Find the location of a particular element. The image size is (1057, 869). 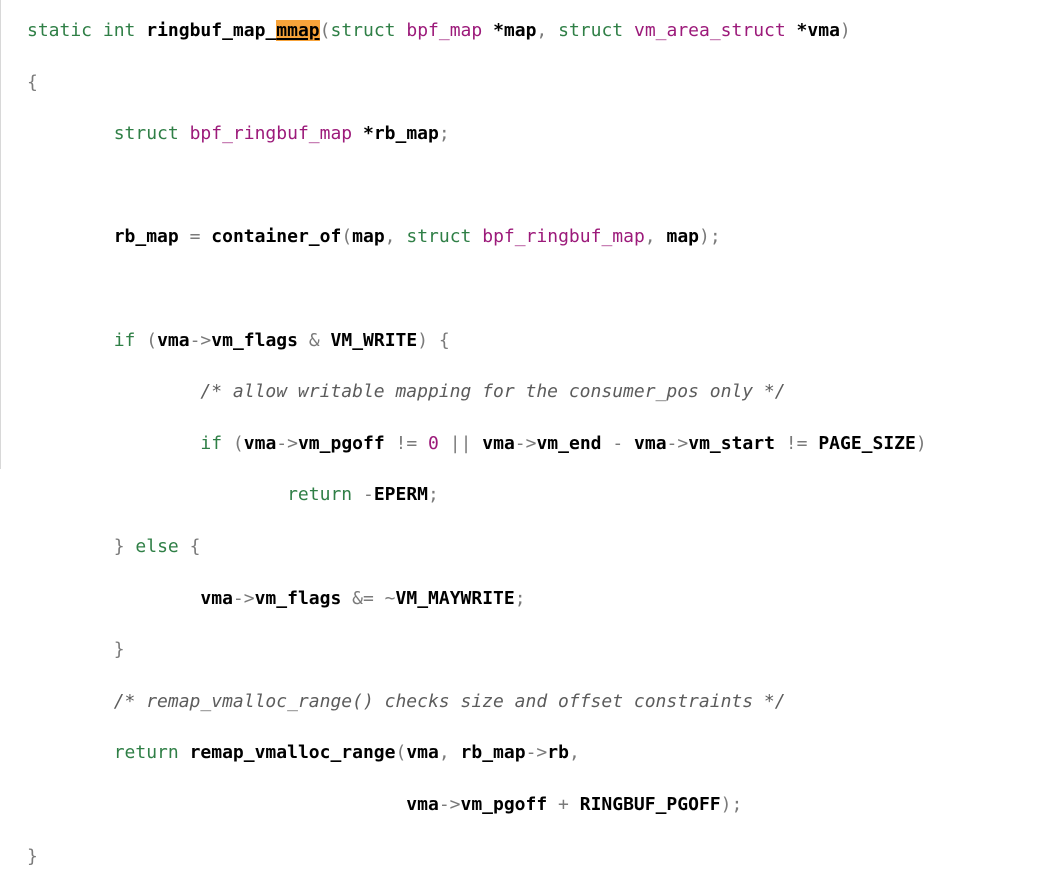

code-line-16: vma->vm_pgoff + RINGBUF_PGOFF); is located at coordinates (477, 805).